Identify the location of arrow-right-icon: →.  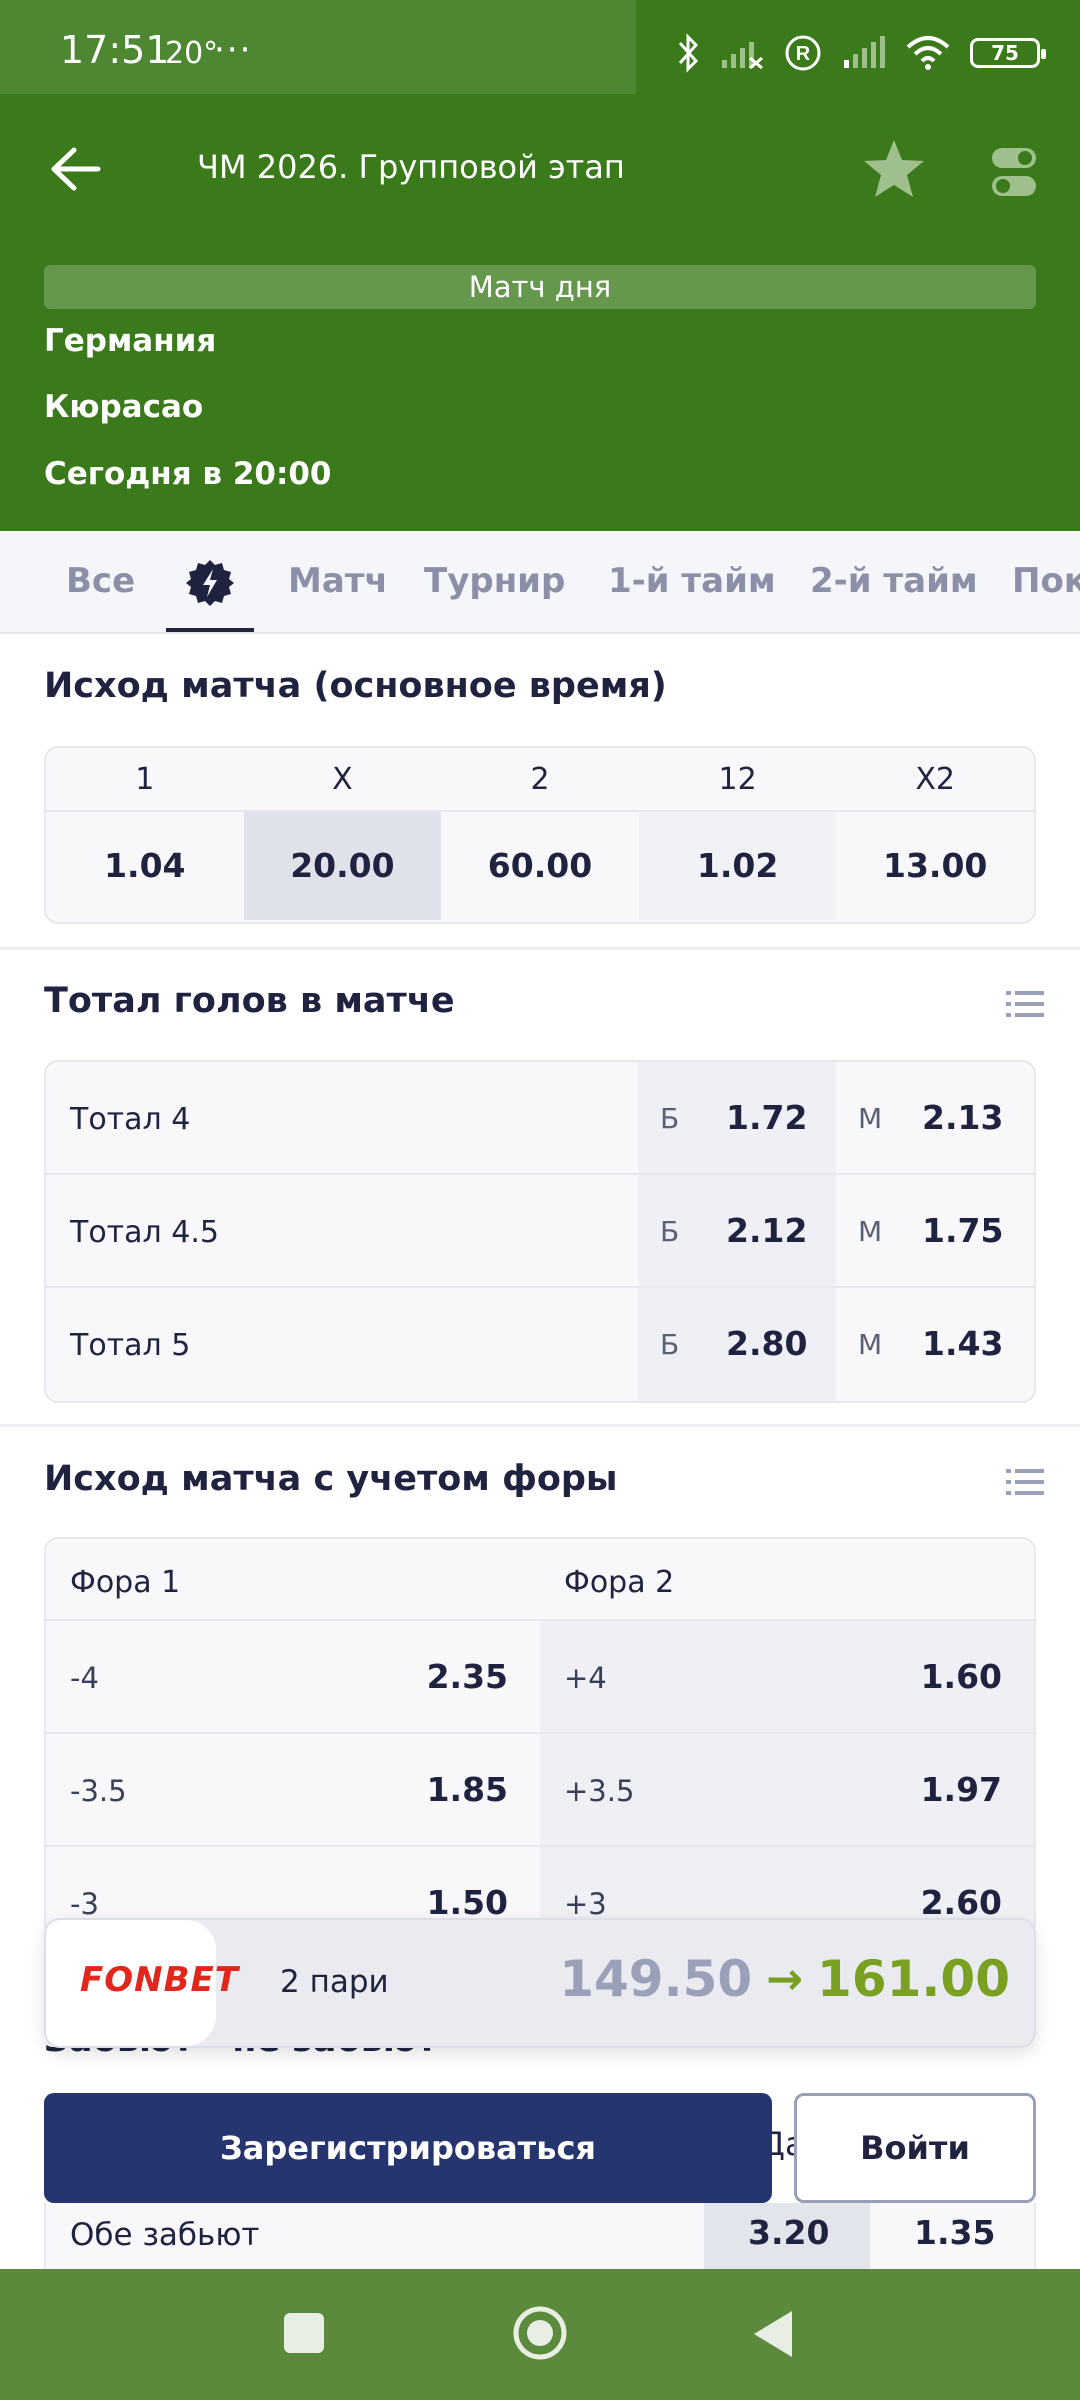
(785, 1979).